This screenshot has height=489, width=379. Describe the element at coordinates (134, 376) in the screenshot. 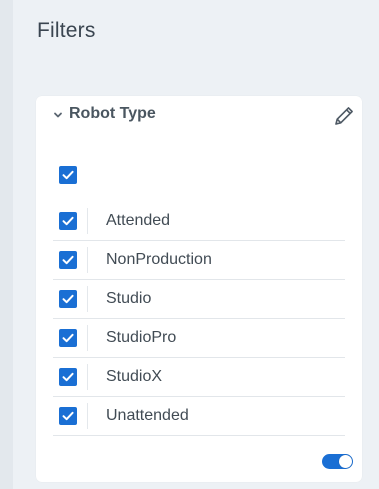

I see `option-label: StudioX` at that location.